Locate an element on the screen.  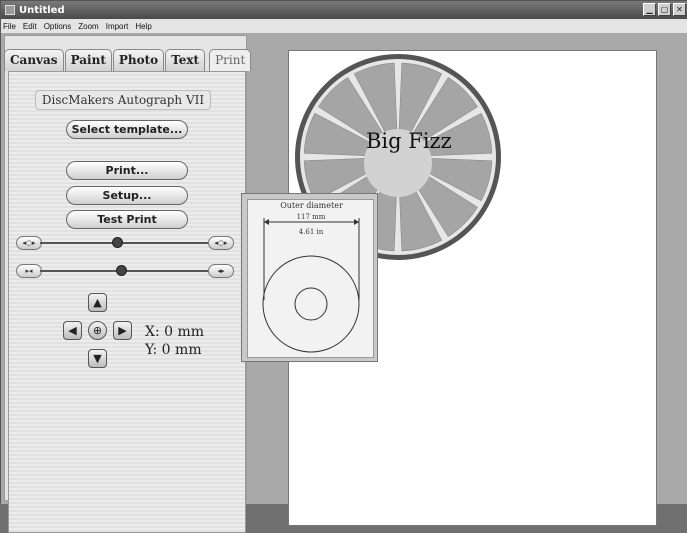
menu-import: Import is located at coordinates (117, 26).